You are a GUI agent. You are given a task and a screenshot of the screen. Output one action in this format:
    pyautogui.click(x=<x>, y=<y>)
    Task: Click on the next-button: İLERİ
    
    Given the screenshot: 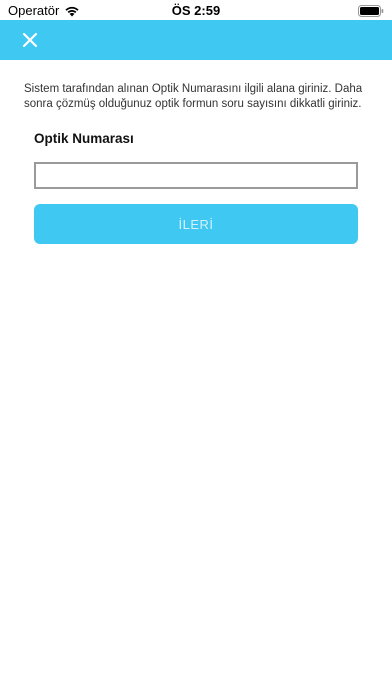 What is the action you would take?
    pyautogui.click(x=196, y=224)
    